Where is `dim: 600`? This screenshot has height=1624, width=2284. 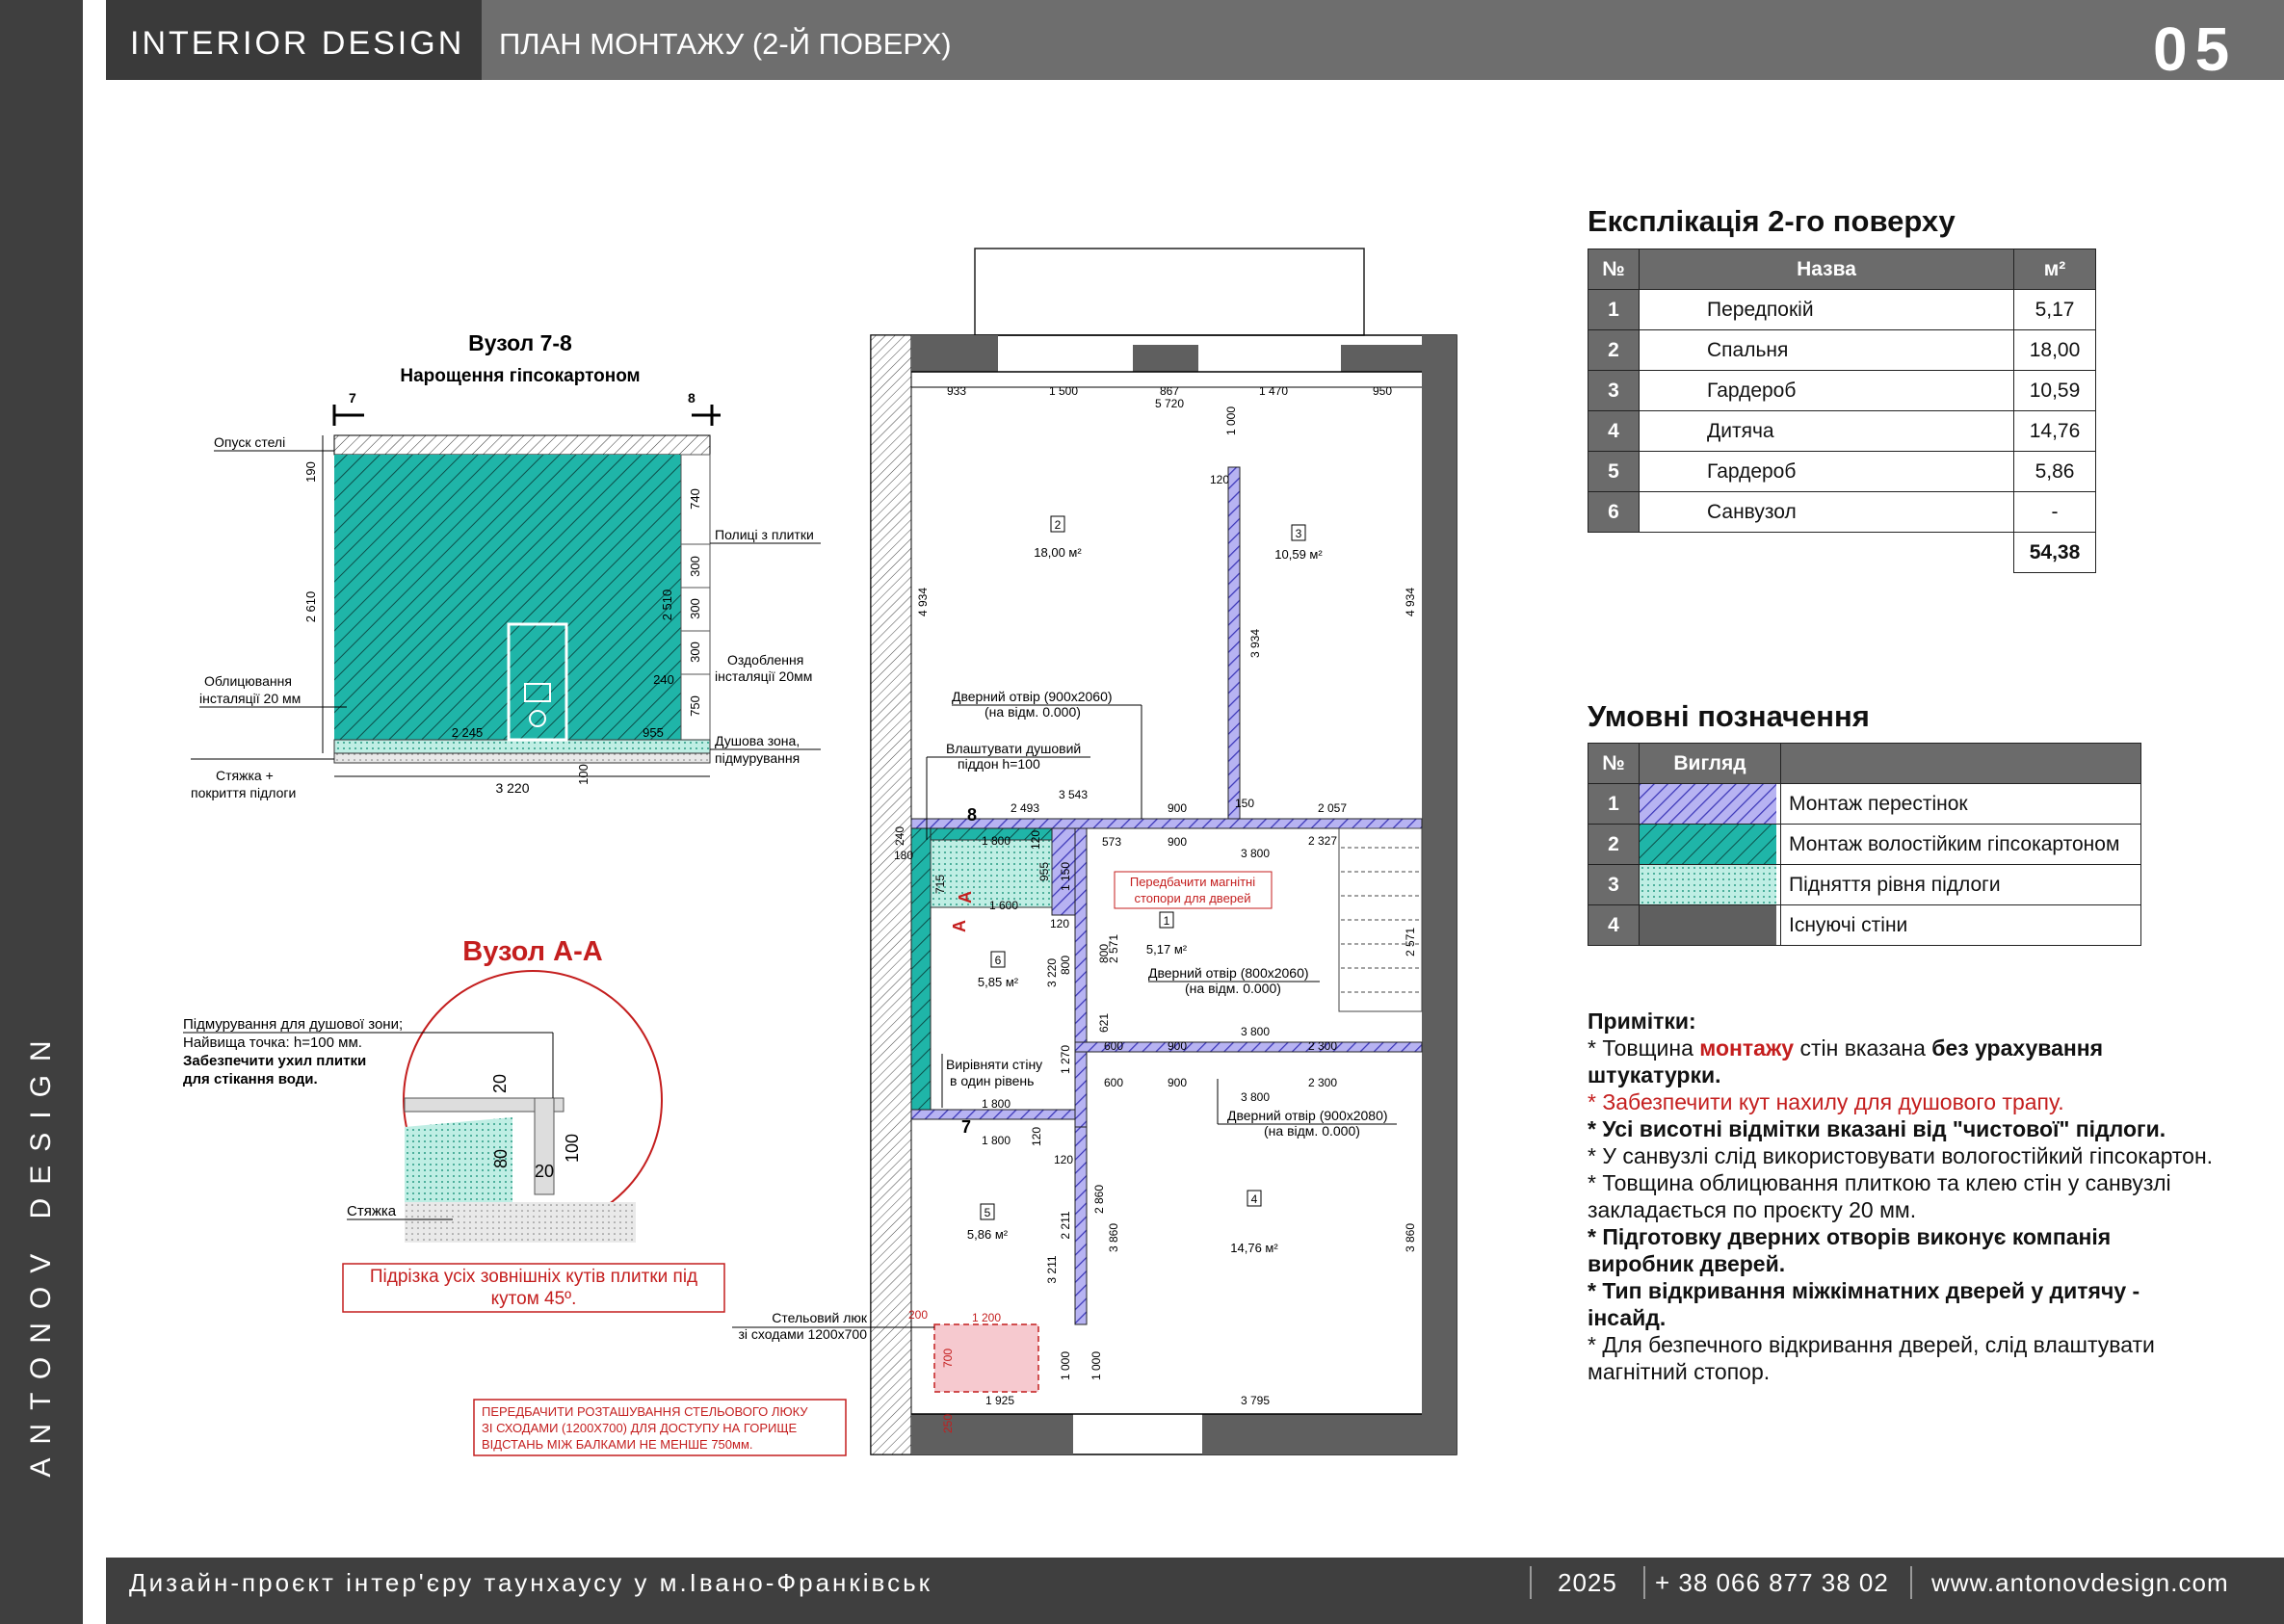 dim: 600 is located at coordinates (1113, 1046).